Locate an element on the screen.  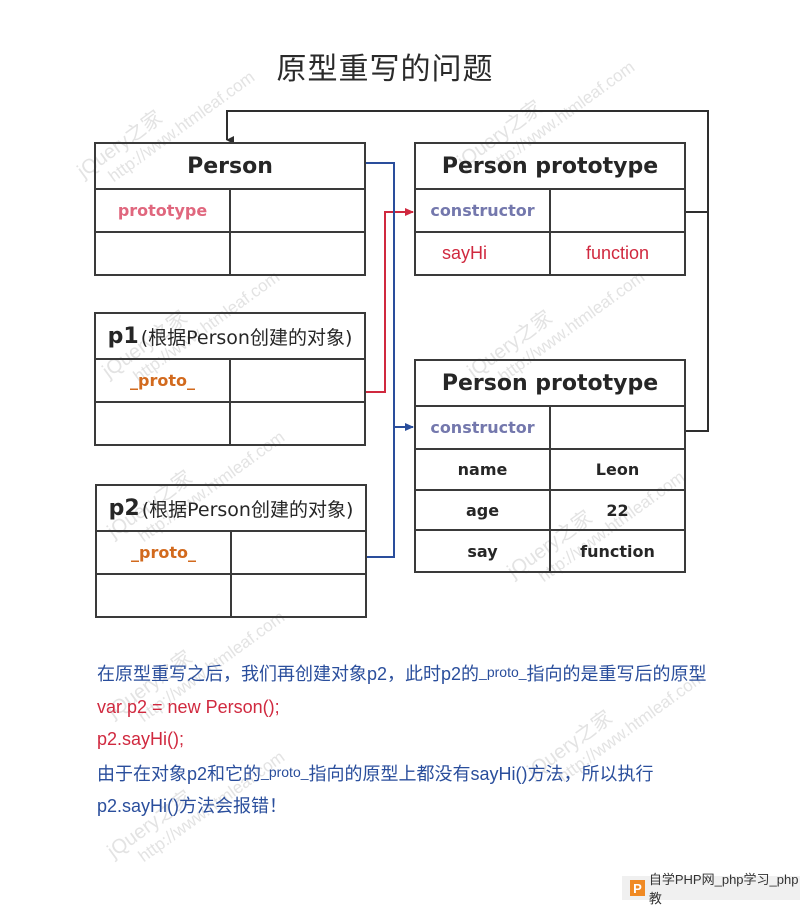
p1-description: (根据Person创建的对象) is located at coordinates (246, 337).